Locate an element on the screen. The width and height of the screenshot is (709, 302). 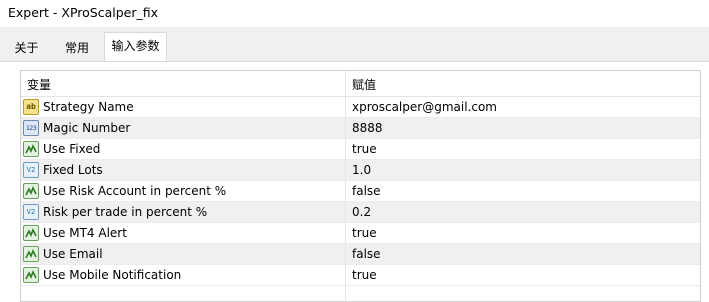
parameter-name: Strategy Name is located at coordinates (88, 107).